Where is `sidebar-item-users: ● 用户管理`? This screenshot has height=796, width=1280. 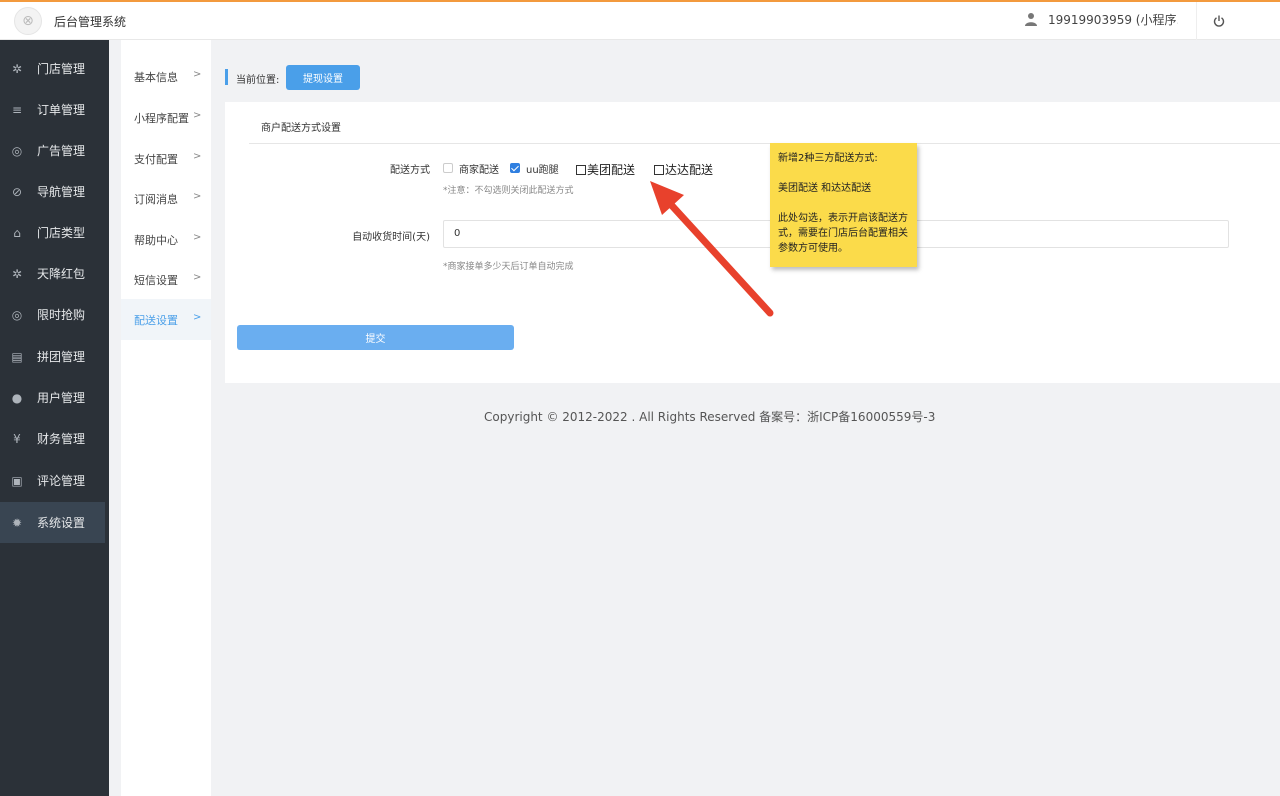 sidebar-item-users: ● 用户管理 is located at coordinates (52, 397).